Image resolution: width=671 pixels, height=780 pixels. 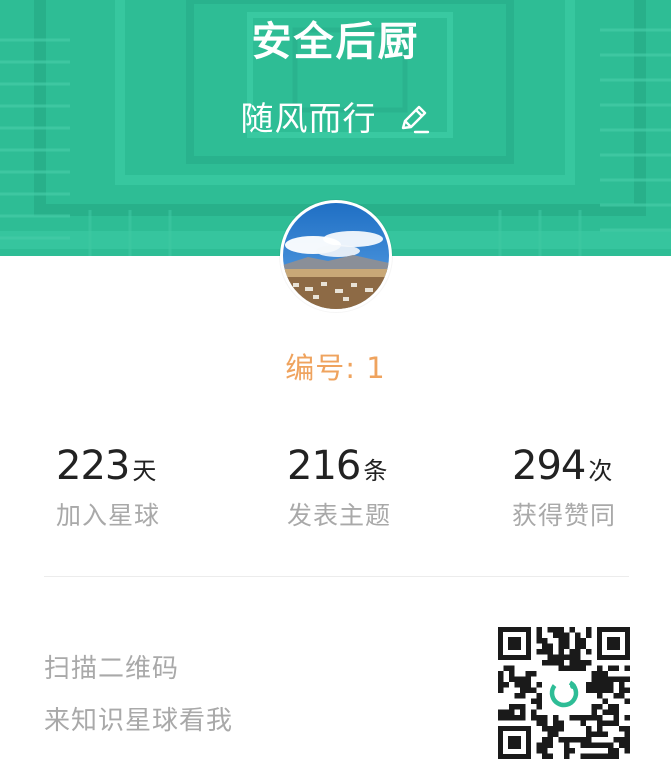 I want to click on group-title: 安全后厨, so click(x=335, y=42).